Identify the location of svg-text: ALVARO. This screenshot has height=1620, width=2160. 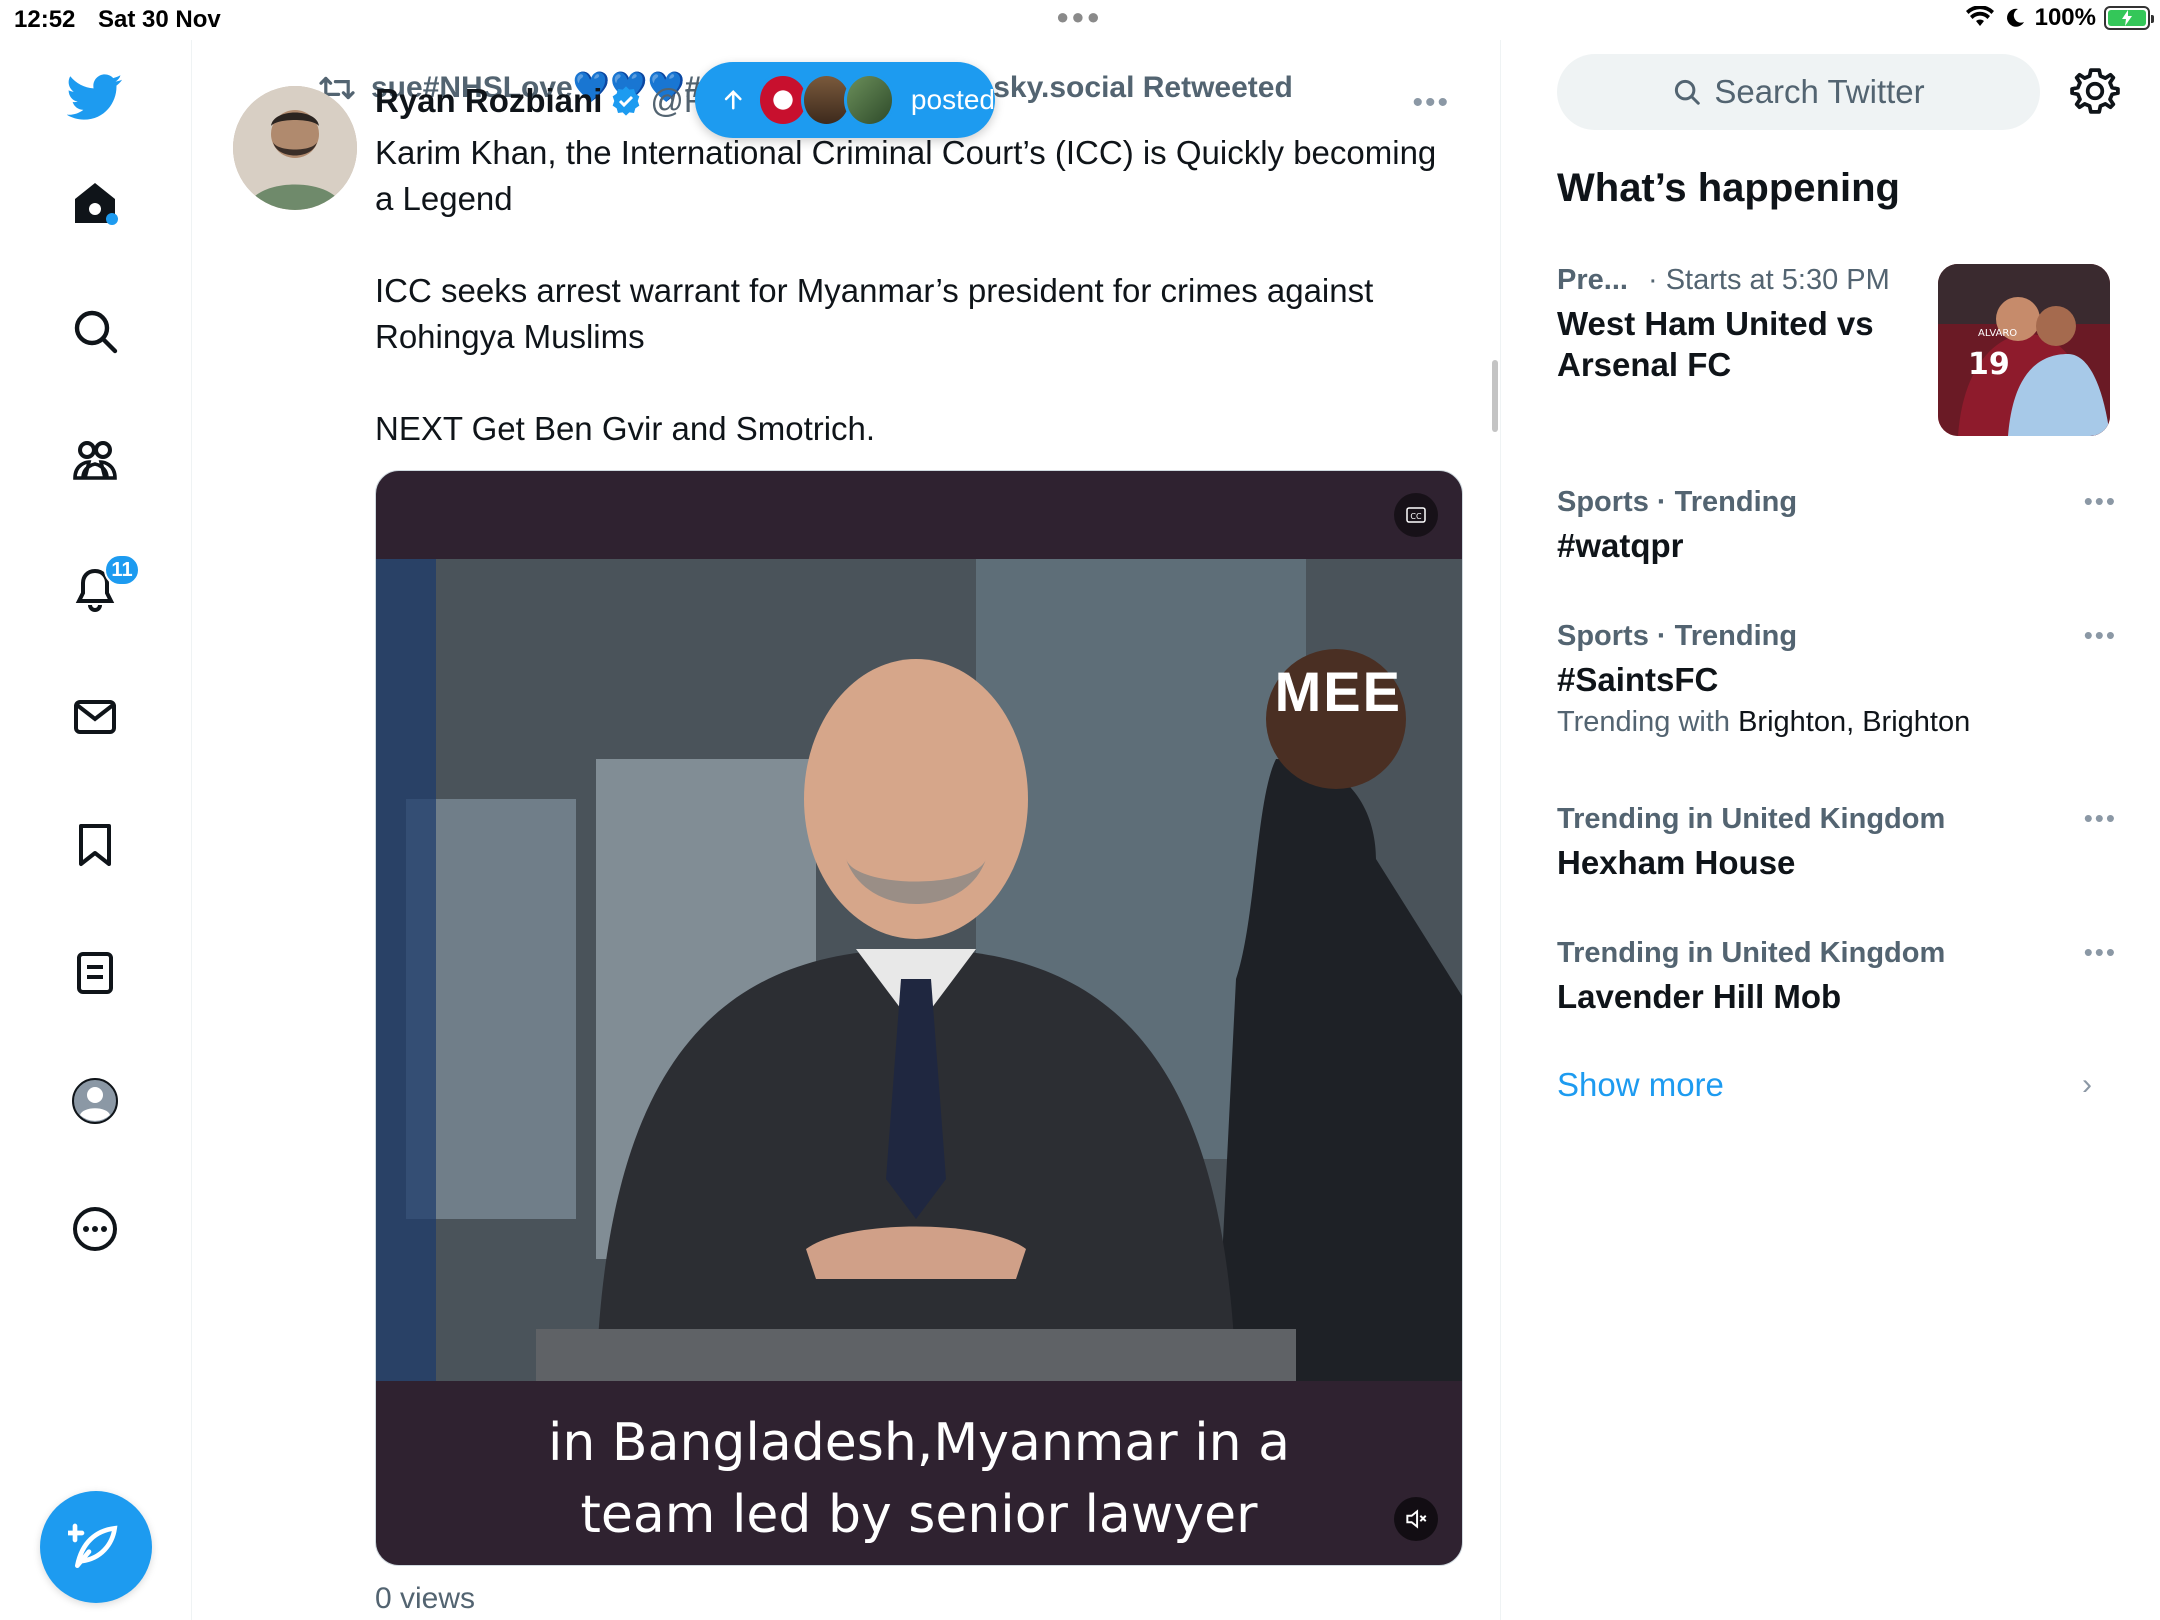
(1997, 333).